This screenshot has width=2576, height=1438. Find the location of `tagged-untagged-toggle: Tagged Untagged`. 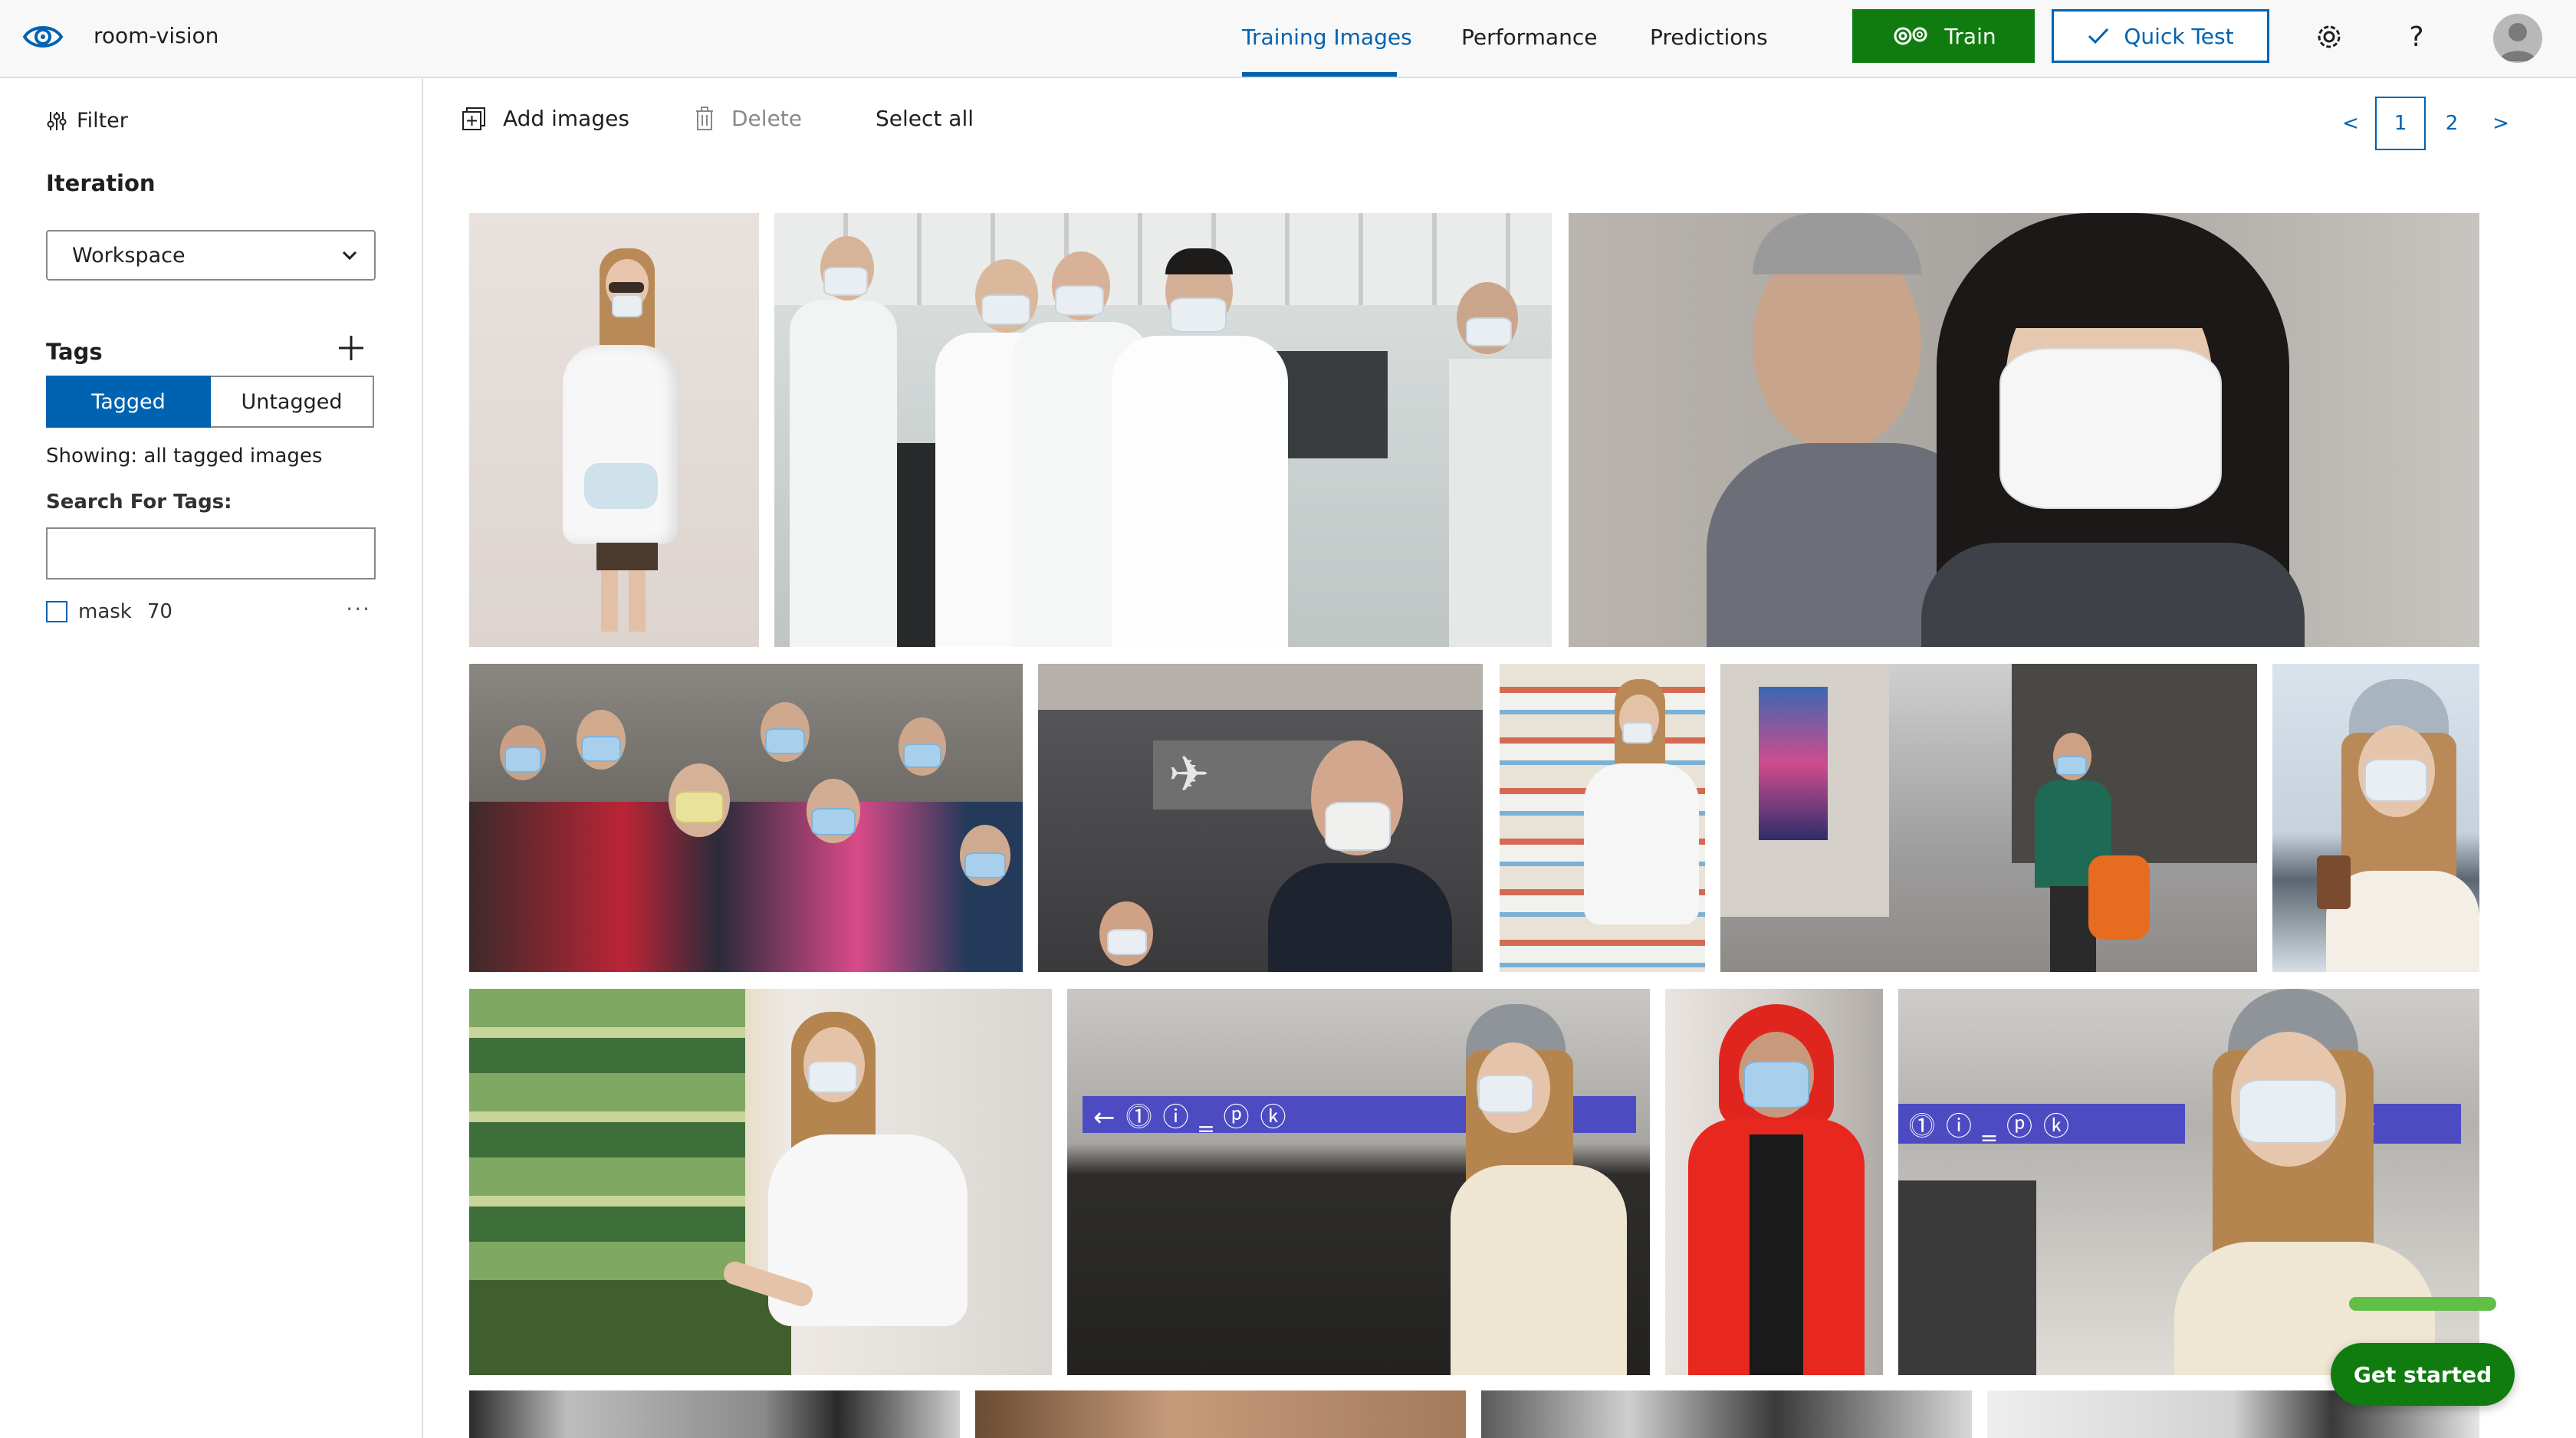

tagged-untagged-toggle: Tagged Untagged is located at coordinates (210, 402).